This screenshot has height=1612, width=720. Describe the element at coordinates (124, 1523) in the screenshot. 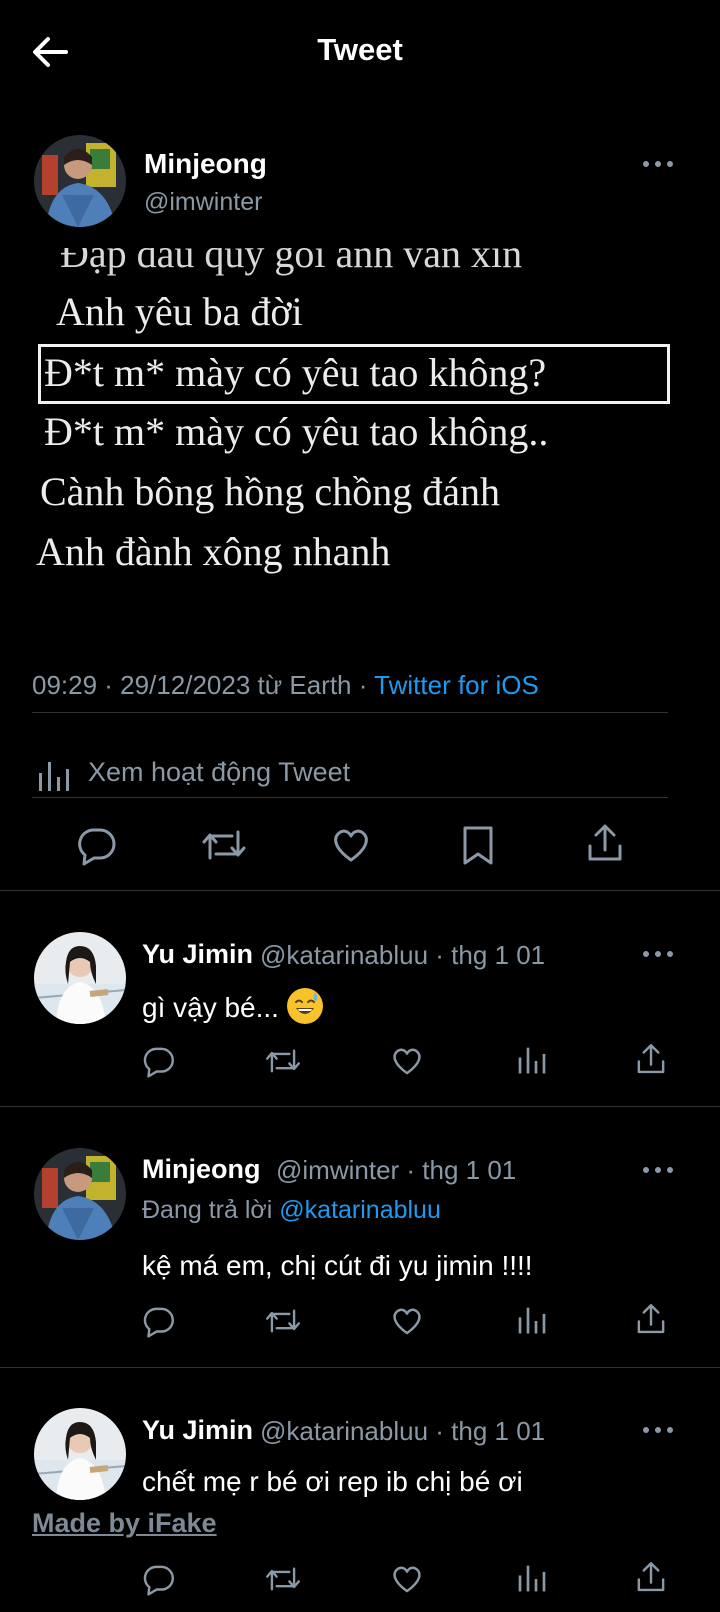

I see `watermark: Made by iFake` at that location.